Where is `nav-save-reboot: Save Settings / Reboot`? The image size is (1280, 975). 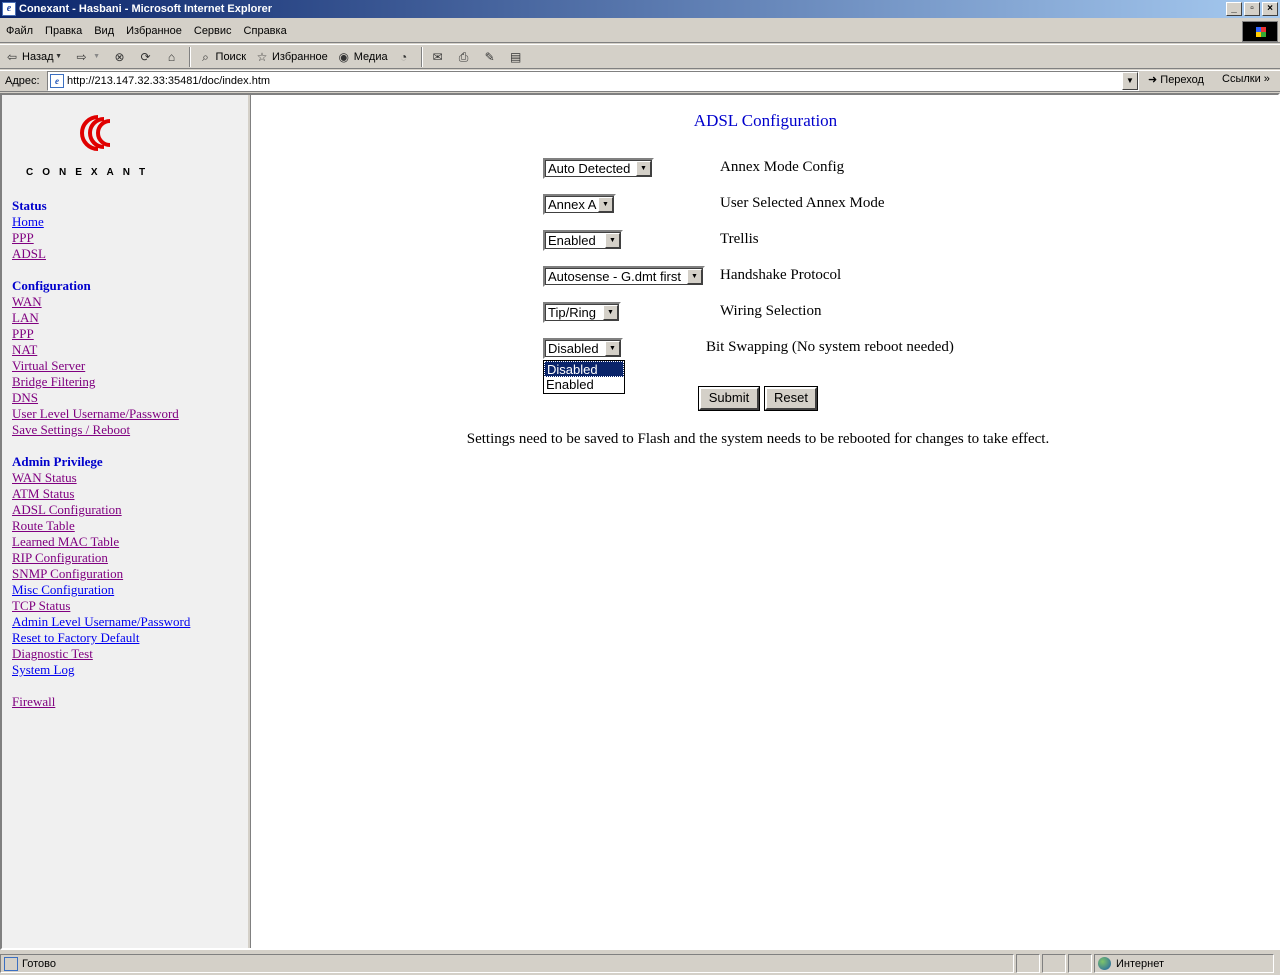
nav-save-reboot: Save Settings / Reboot is located at coordinates (101, 430).